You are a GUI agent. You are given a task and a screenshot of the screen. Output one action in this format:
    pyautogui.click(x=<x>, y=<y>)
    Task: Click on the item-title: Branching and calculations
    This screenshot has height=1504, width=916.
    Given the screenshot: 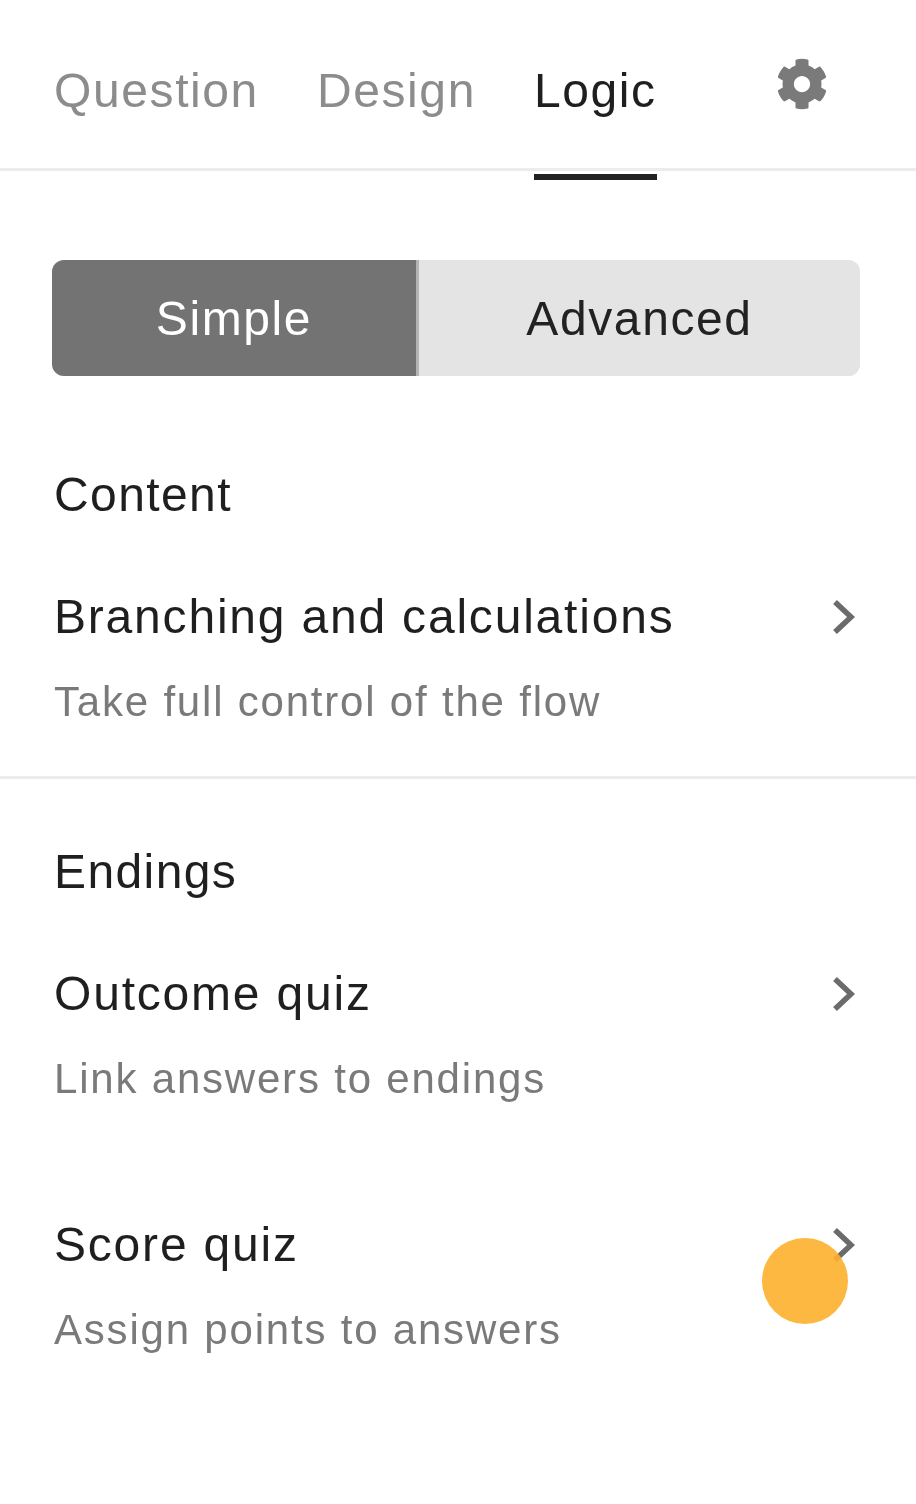 What is the action you would take?
    pyautogui.click(x=364, y=617)
    